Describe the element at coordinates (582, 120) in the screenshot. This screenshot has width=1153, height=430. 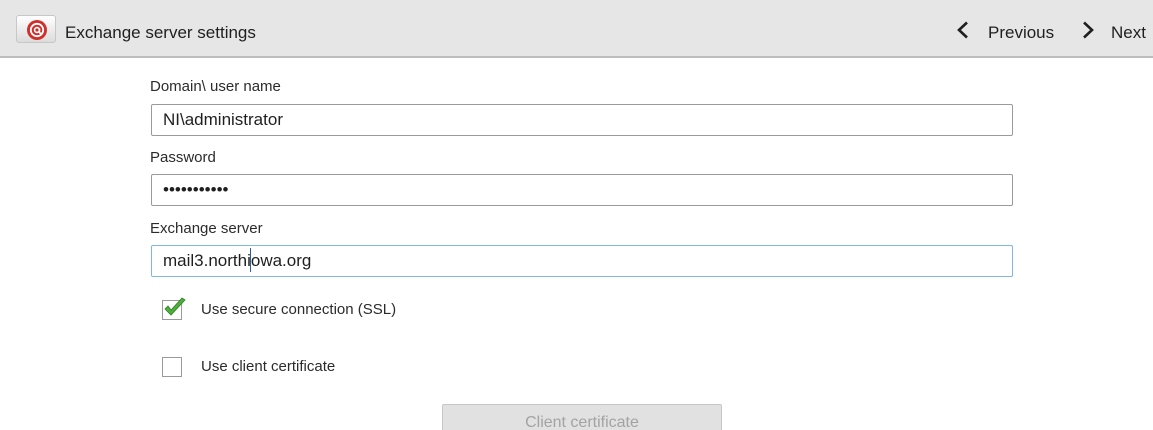
I see `domain-user-input` at that location.